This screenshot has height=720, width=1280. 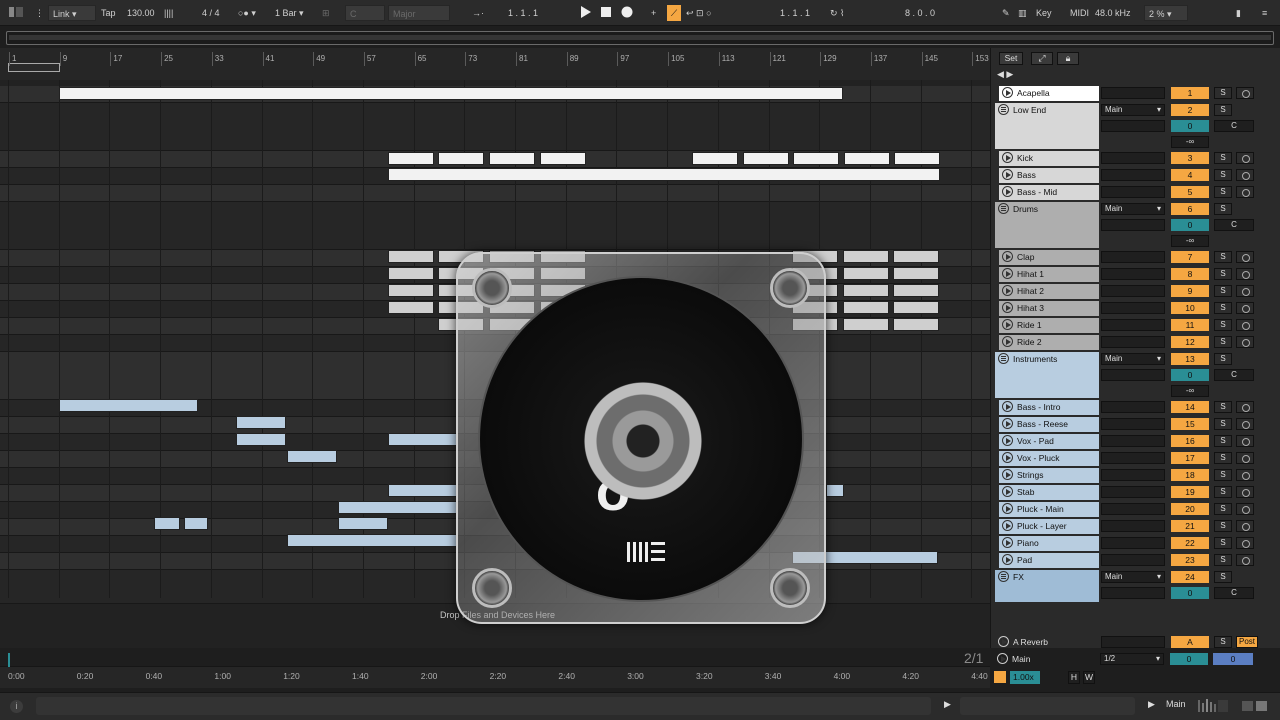 I want to click on midi-map-button: MIDI, so click(x=1079, y=13).